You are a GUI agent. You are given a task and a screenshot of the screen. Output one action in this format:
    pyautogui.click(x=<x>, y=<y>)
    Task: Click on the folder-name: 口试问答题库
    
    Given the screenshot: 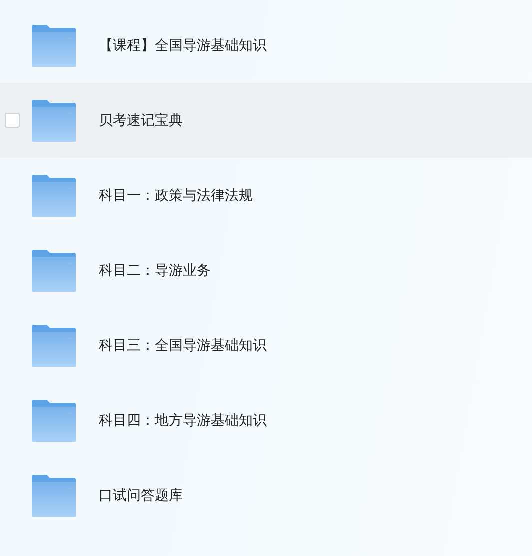 What is the action you would take?
    pyautogui.click(x=141, y=495)
    